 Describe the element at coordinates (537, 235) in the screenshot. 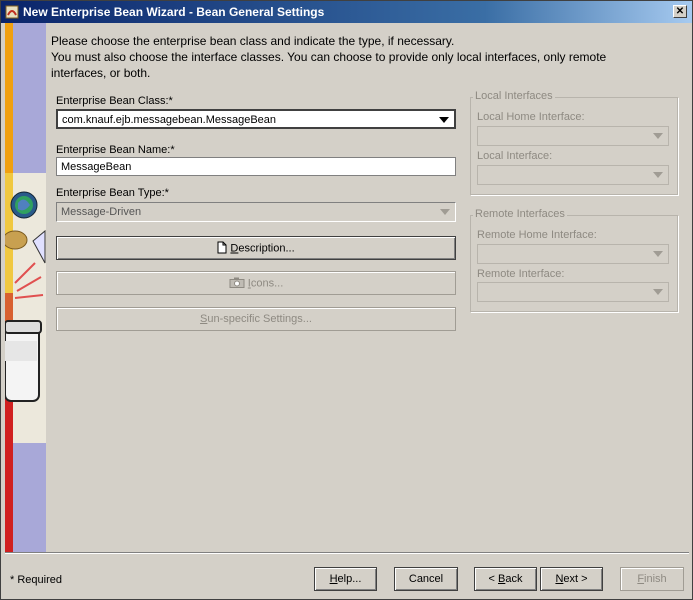

I see `remote-home-label: Remote Home Interface:` at that location.